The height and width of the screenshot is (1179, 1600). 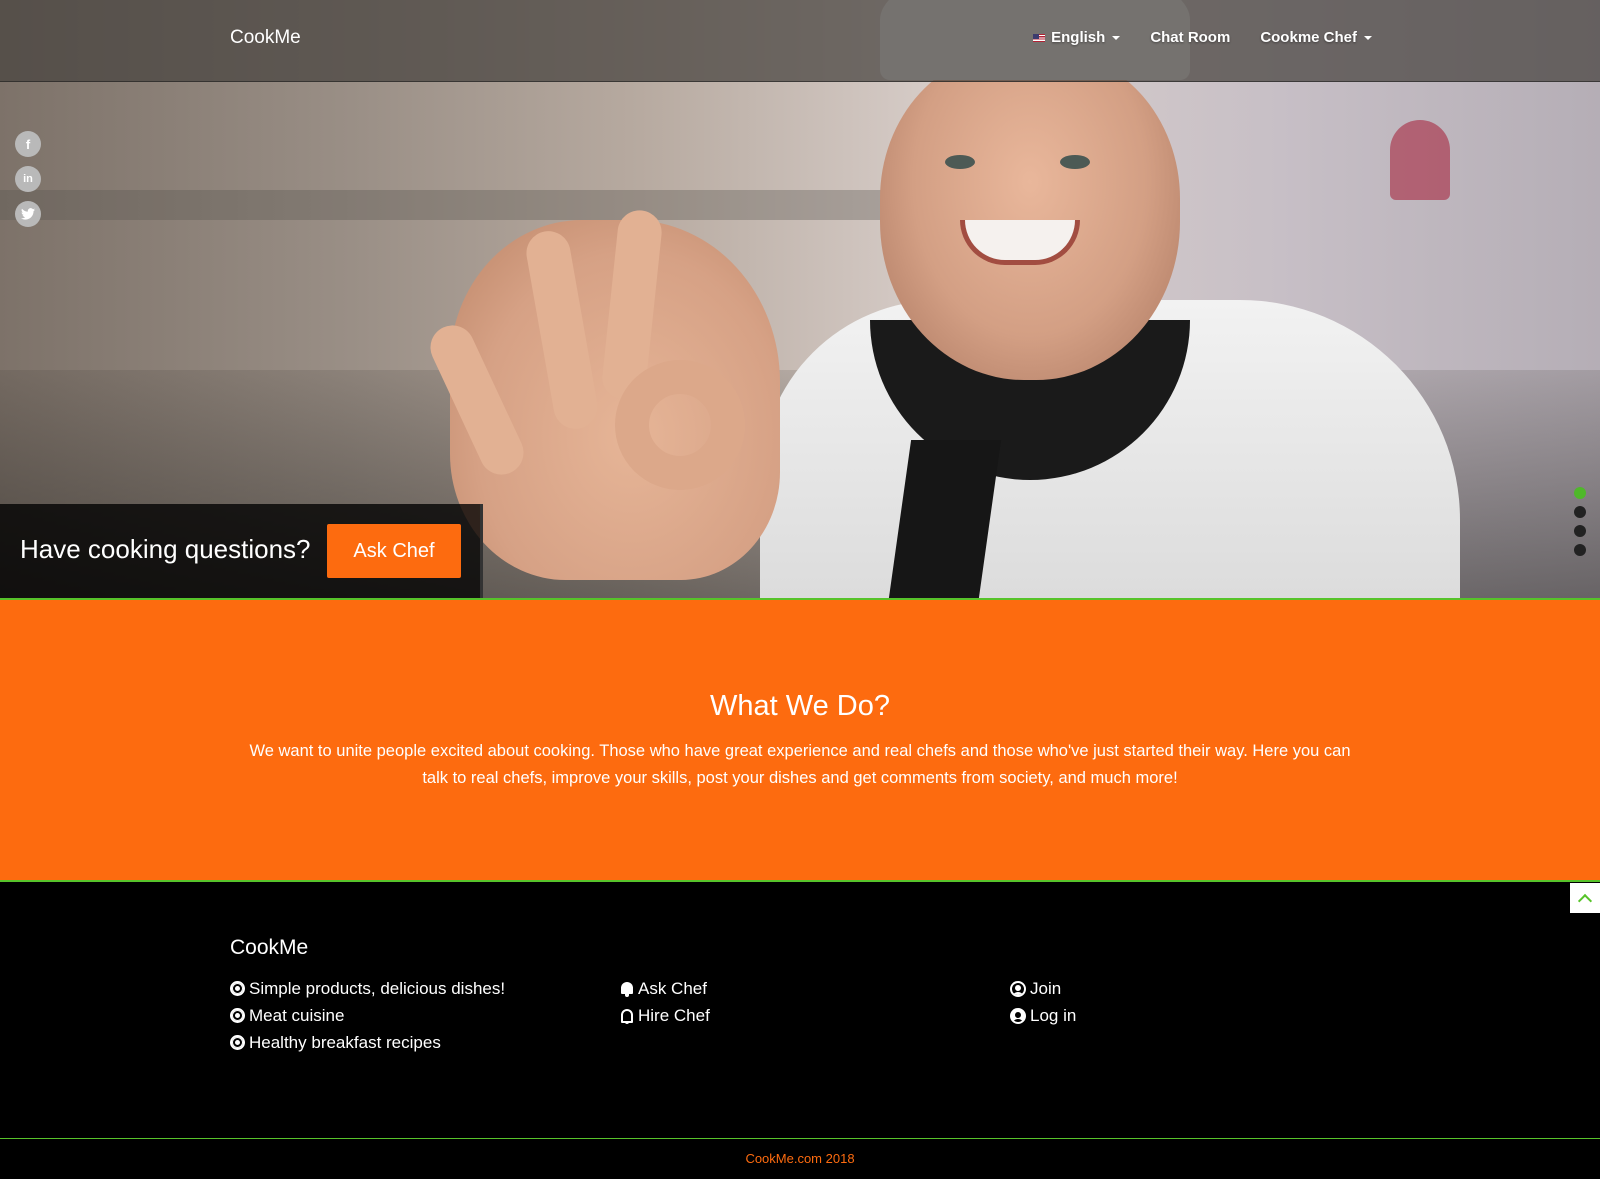 What do you see at coordinates (627, 1016) in the screenshot?
I see `bell-outline-icon` at bounding box center [627, 1016].